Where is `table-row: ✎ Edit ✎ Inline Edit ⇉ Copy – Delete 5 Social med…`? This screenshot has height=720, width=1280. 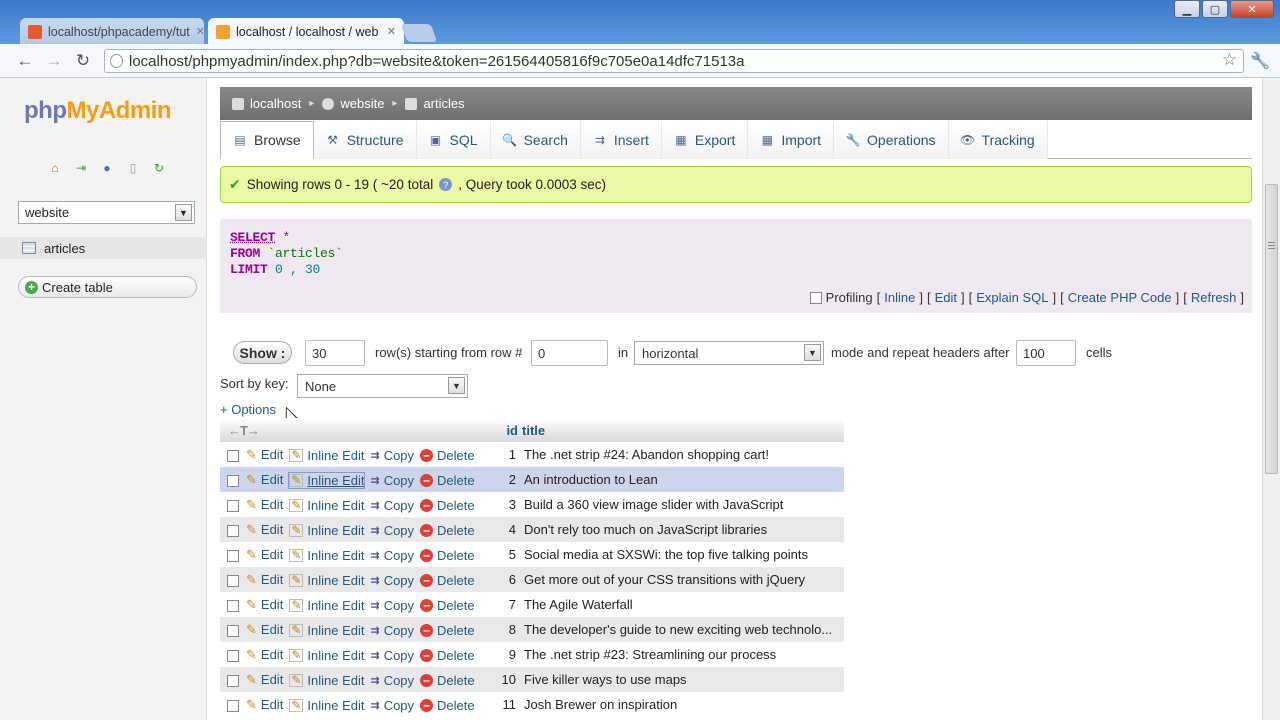
table-row: ✎ Edit ✎ Inline Edit ⇉ Copy – Delete 5 Social med… is located at coordinates (532, 554).